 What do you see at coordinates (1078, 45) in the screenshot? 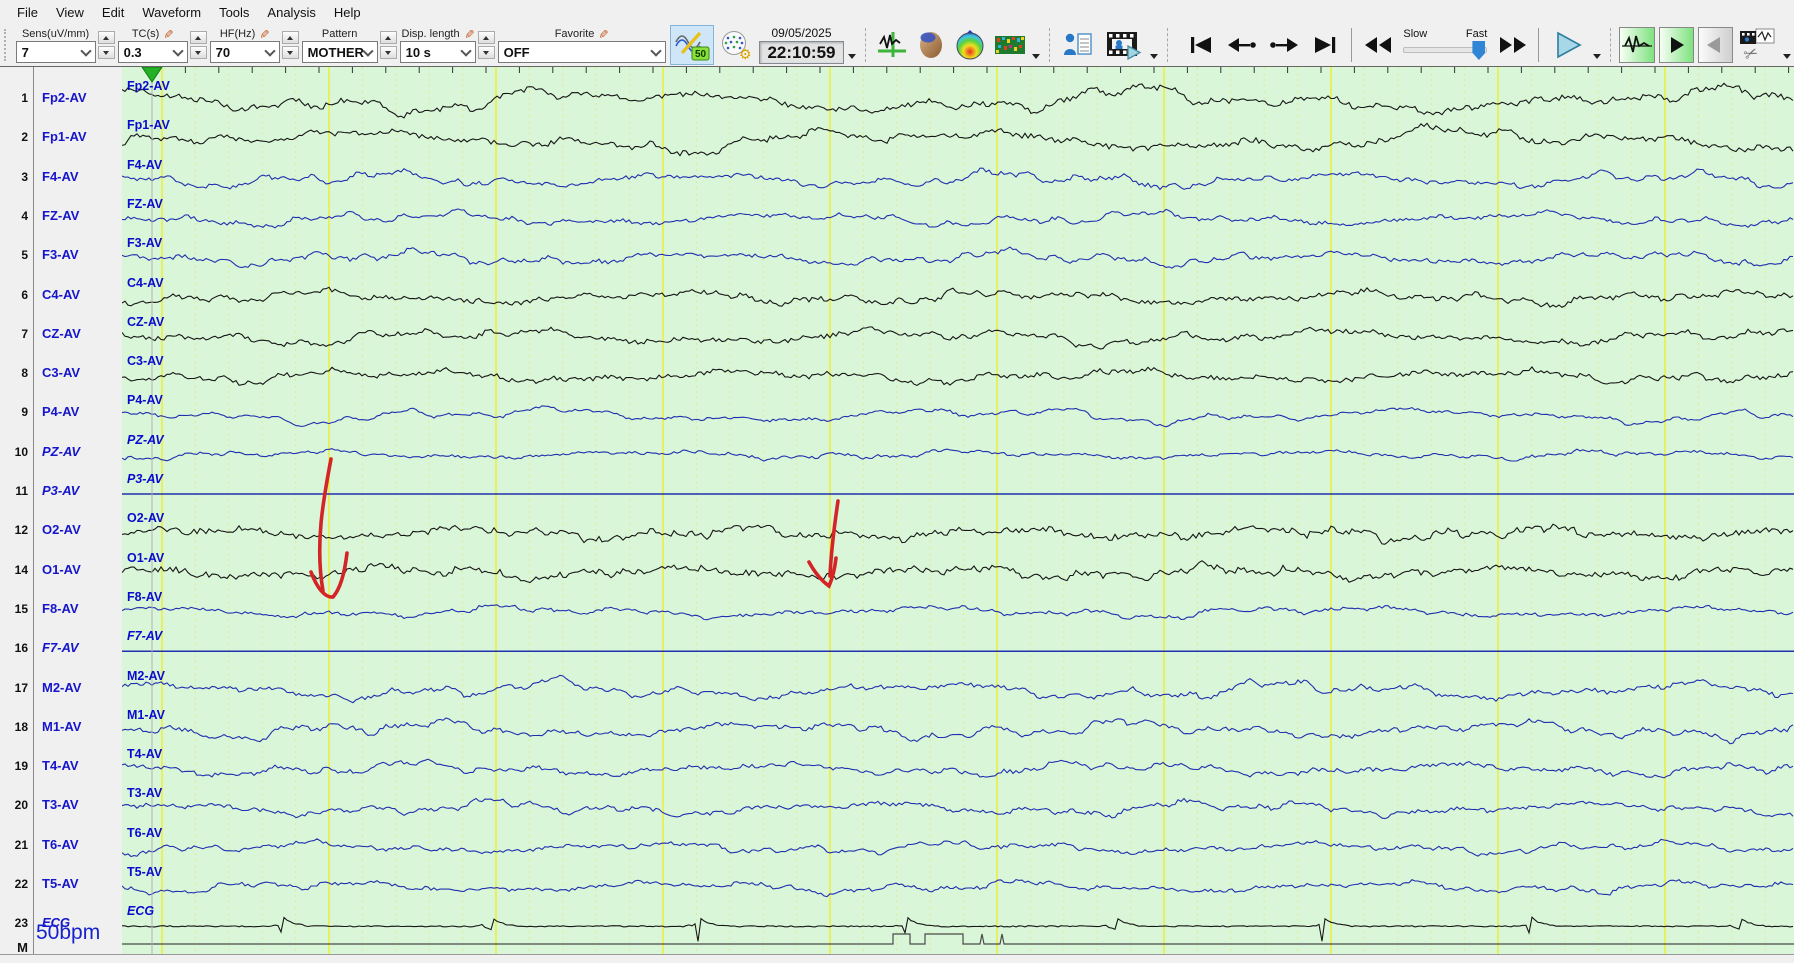
I see `patient-info-button` at bounding box center [1078, 45].